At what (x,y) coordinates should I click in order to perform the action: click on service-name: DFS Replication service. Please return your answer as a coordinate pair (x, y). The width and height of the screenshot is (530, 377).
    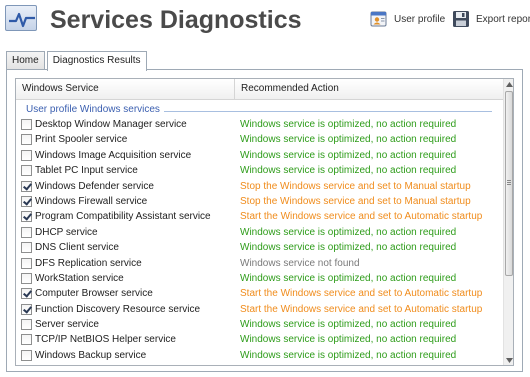
    Looking at the image, I should click on (88, 263).